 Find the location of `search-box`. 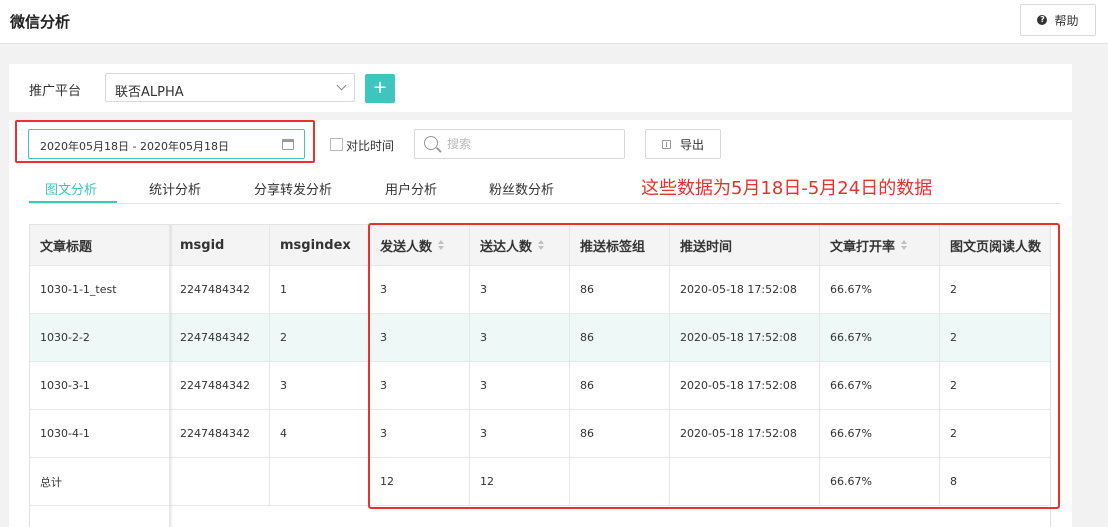

search-box is located at coordinates (519, 144).